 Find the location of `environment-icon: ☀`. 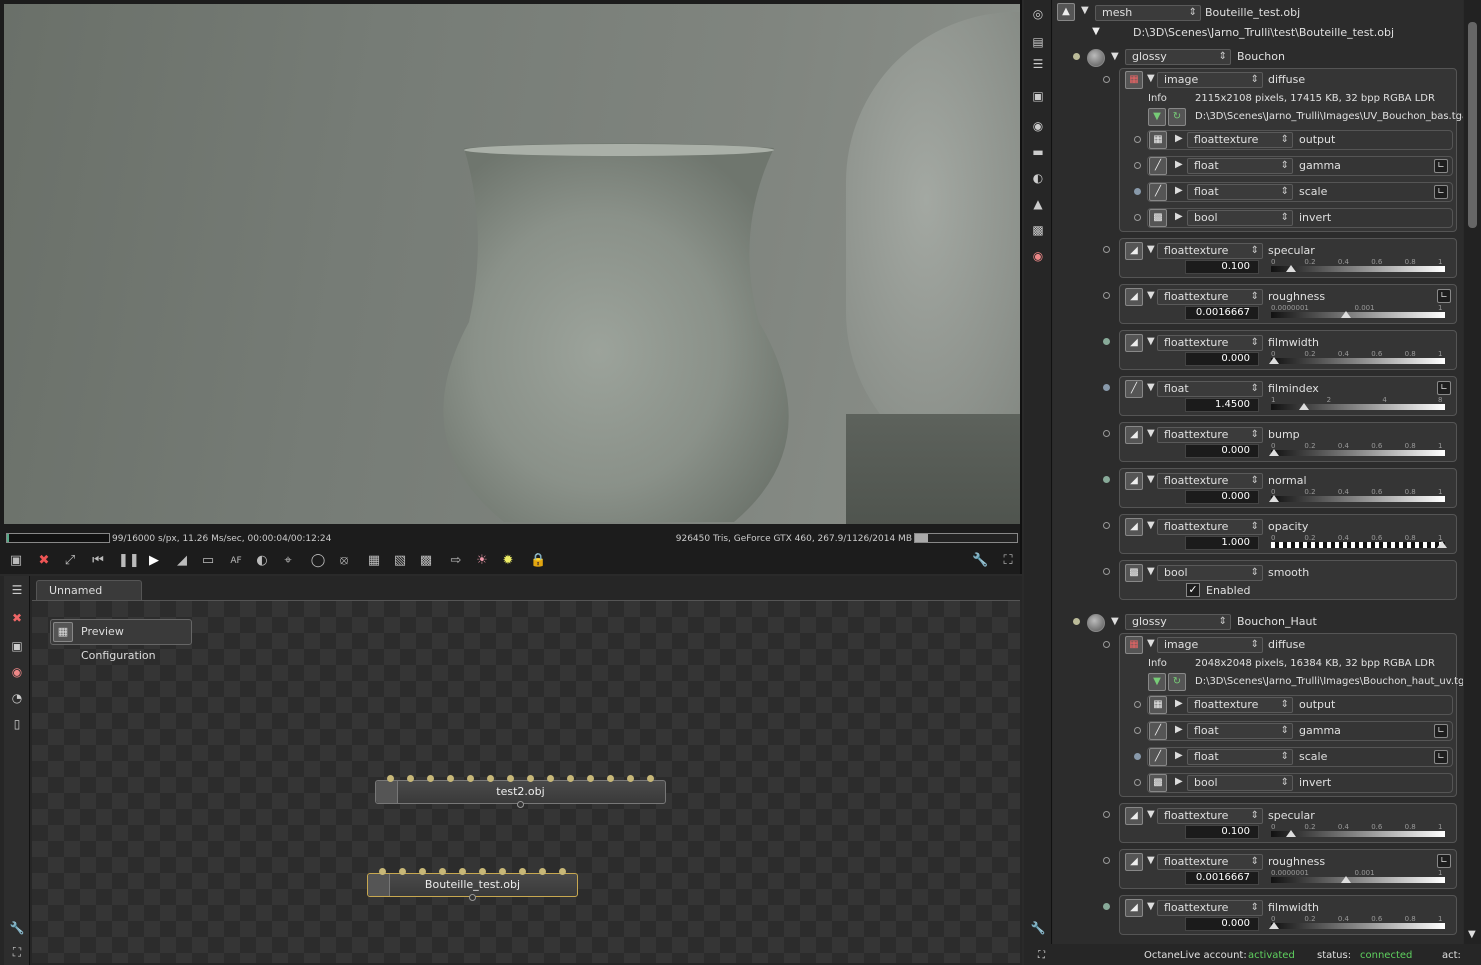

environment-icon: ☀ is located at coordinates (482, 561).